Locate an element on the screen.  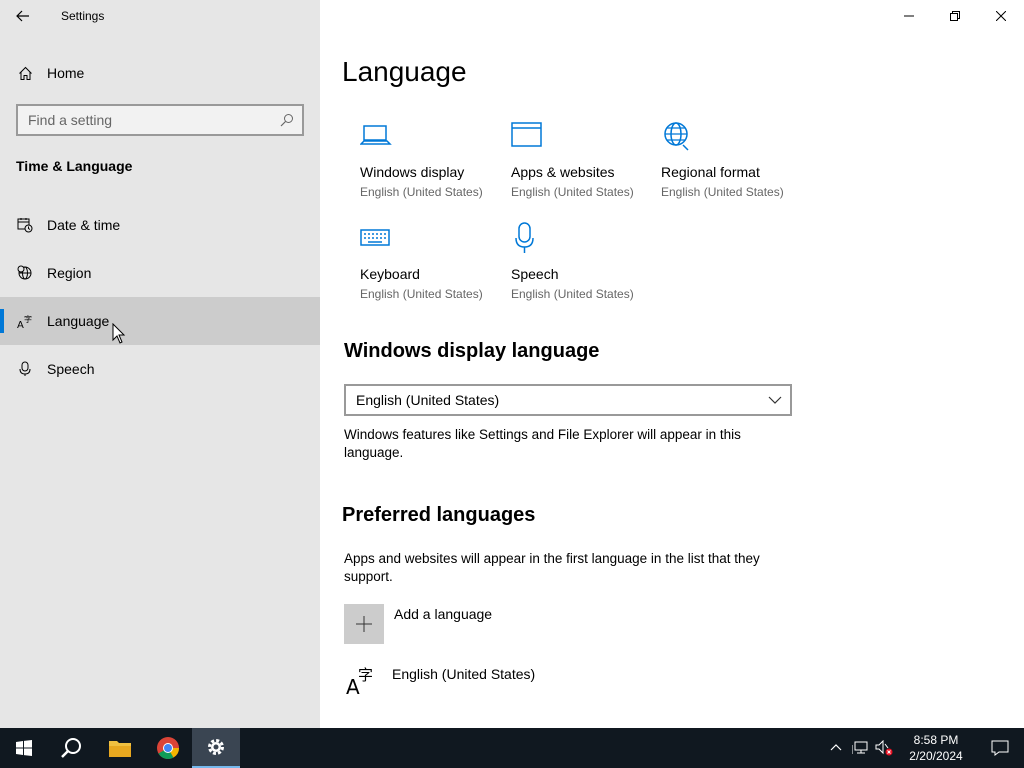
chrome-icon is located at coordinates (168, 748).